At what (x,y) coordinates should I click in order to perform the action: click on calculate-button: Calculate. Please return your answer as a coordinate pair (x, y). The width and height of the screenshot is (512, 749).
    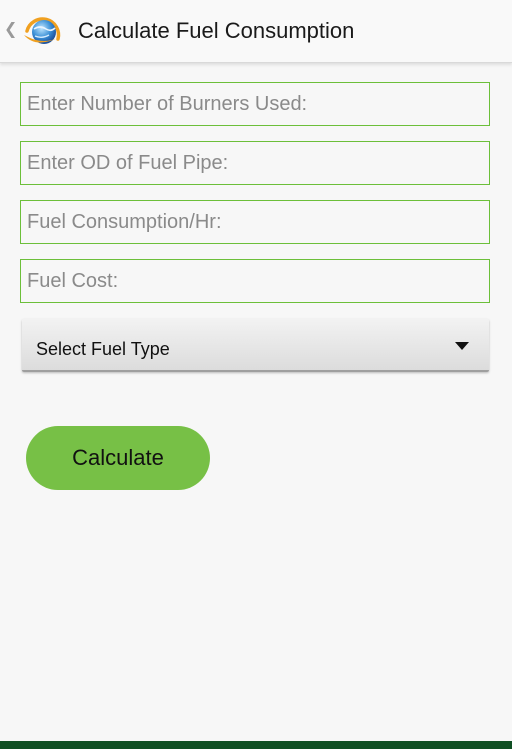
    Looking at the image, I should click on (118, 458).